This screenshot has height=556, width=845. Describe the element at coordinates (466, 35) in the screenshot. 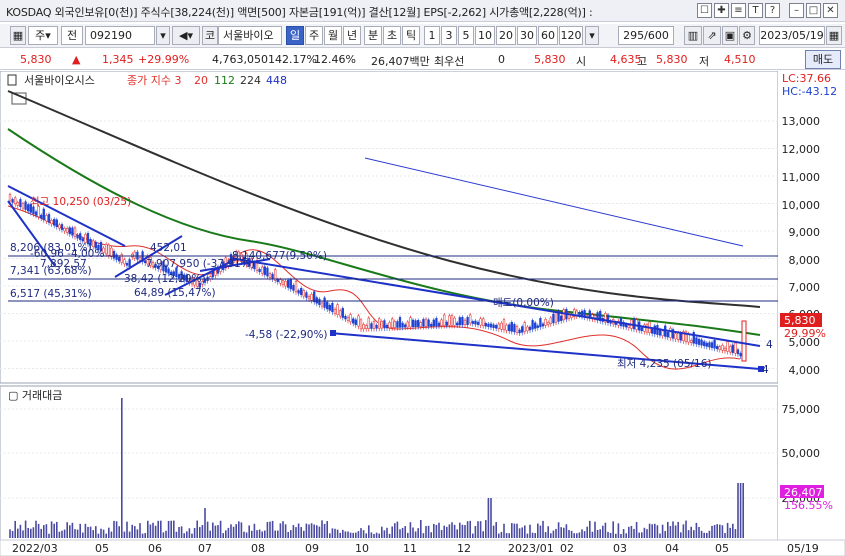

I see `minute-5-button: 5` at that location.